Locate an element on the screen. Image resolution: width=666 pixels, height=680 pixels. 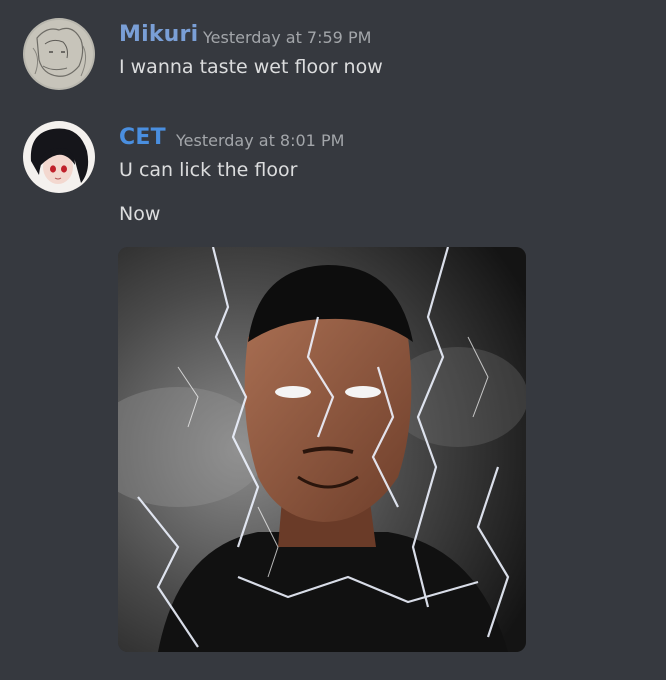
mikuri-message-text: I wanna taste wet floor now is located at coordinates (251, 67).